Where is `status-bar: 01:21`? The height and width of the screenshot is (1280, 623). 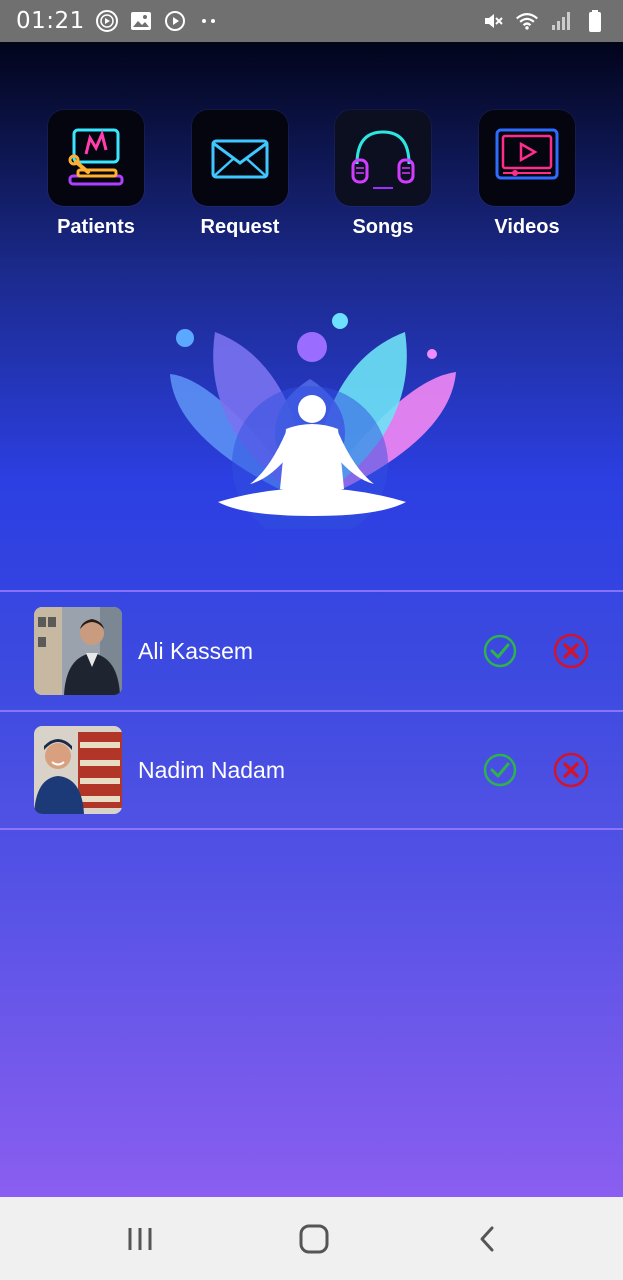
status-bar: 01:21 is located at coordinates (311, 21).